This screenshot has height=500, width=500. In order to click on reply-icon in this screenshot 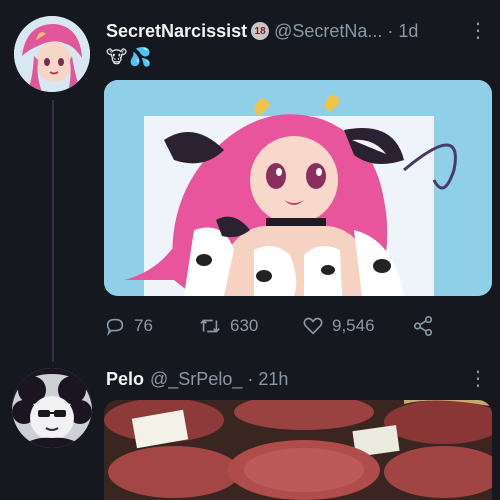, I will do `click(115, 327)`.